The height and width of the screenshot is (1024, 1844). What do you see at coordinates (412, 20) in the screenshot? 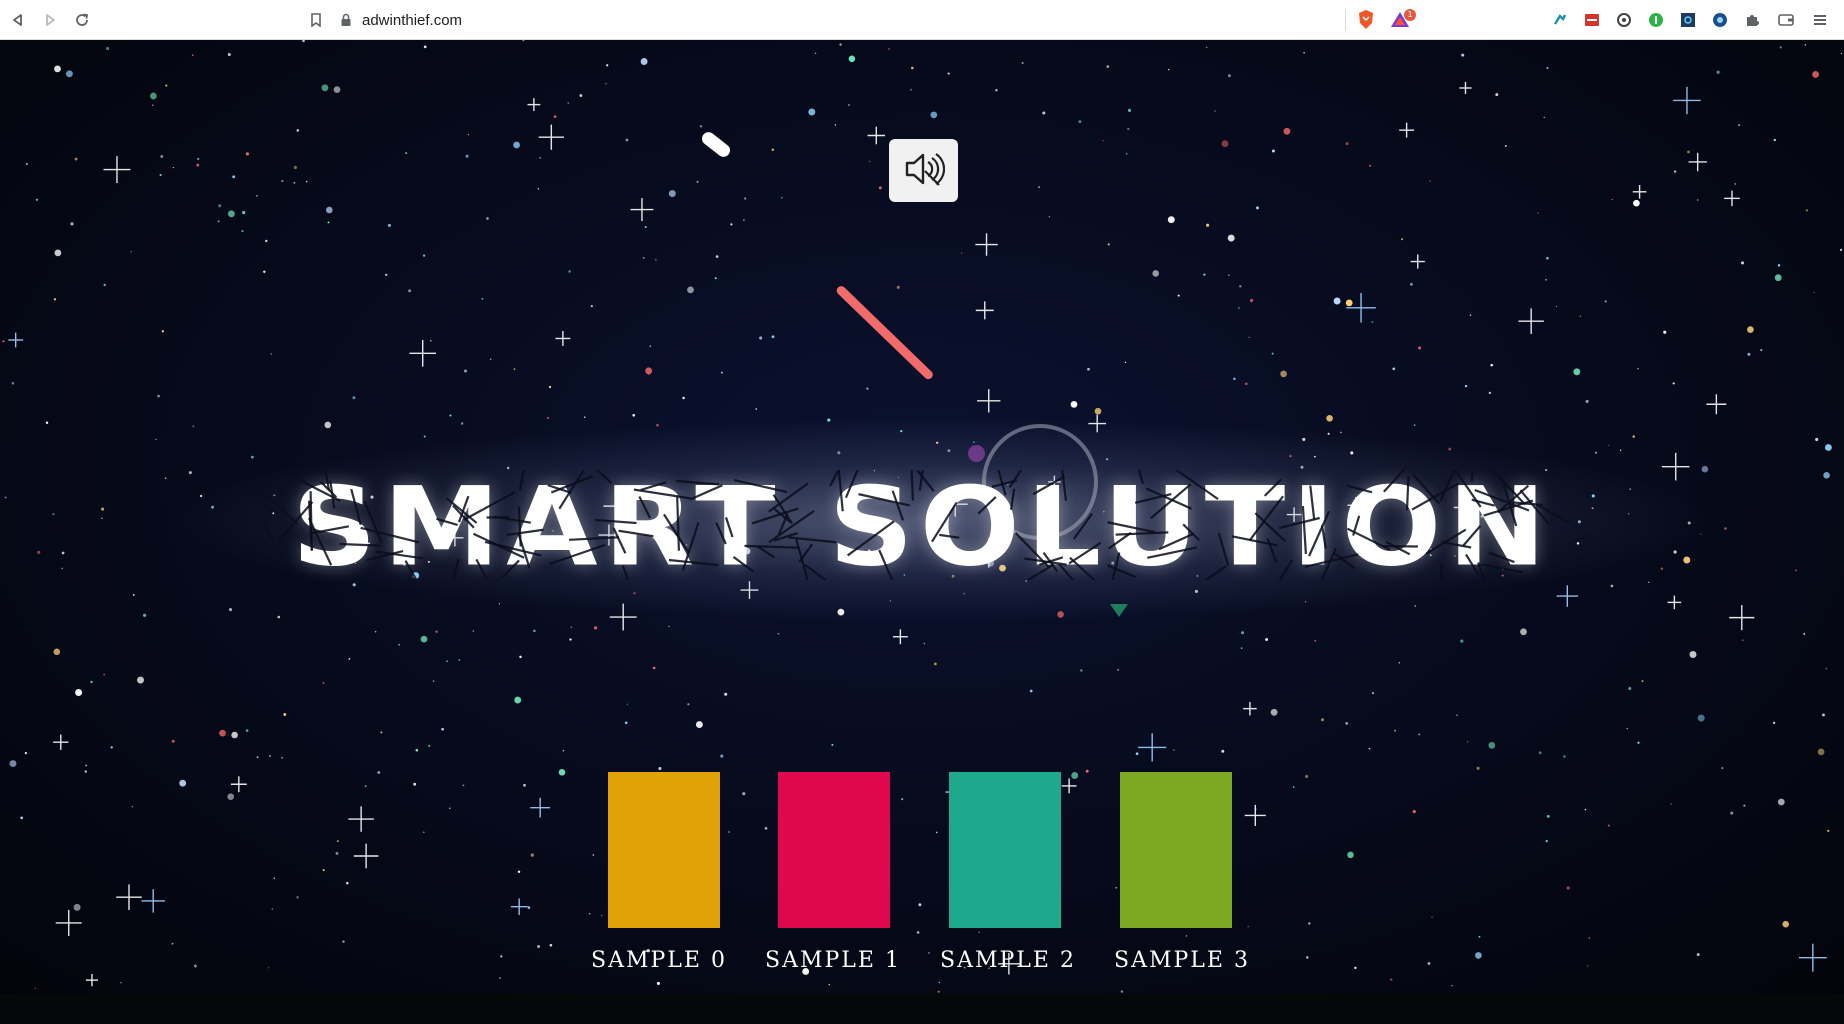
I see `url-text: adwinthief.com` at bounding box center [412, 20].